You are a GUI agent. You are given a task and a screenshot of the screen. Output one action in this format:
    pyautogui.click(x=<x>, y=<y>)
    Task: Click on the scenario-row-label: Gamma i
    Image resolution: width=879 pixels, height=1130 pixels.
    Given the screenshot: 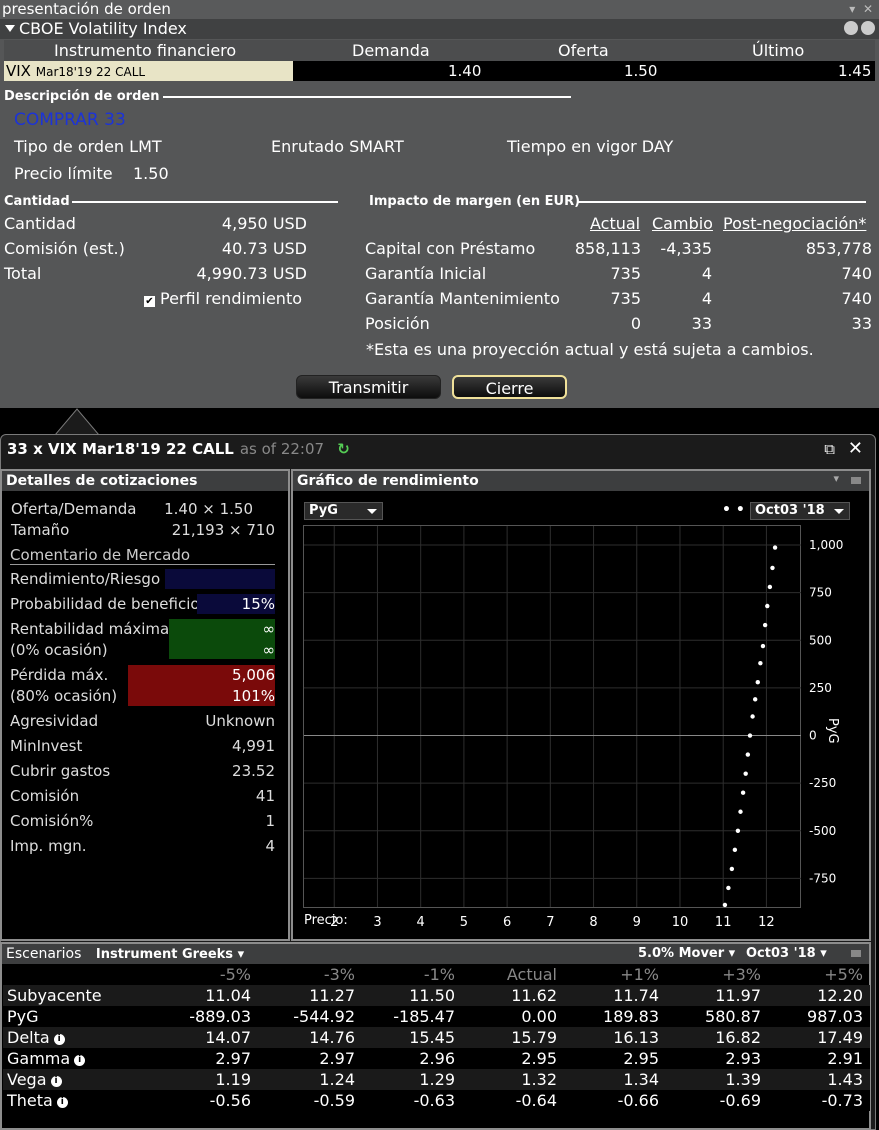 What is the action you would take?
    pyautogui.click(x=46, y=1058)
    